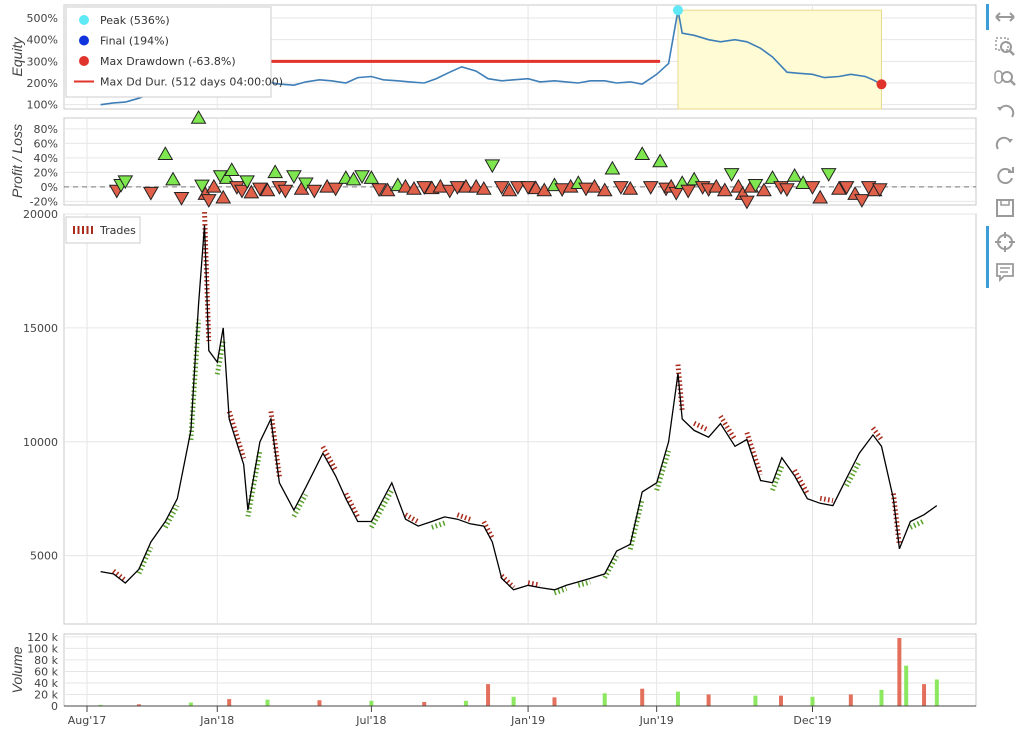 The width and height of the screenshot is (1024, 729). What do you see at coordinates (40, 328) in the screenshot?
I see `y-tick-label: 15000` at bounding box center [40, 328].